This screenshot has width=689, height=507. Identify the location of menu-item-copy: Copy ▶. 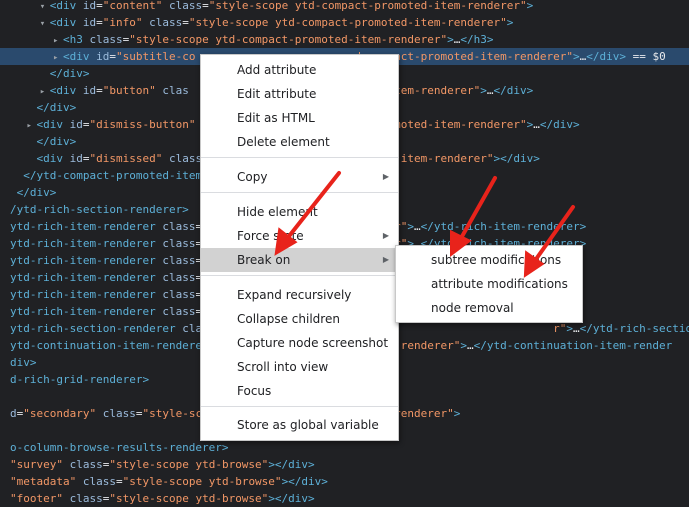
(299, 177).